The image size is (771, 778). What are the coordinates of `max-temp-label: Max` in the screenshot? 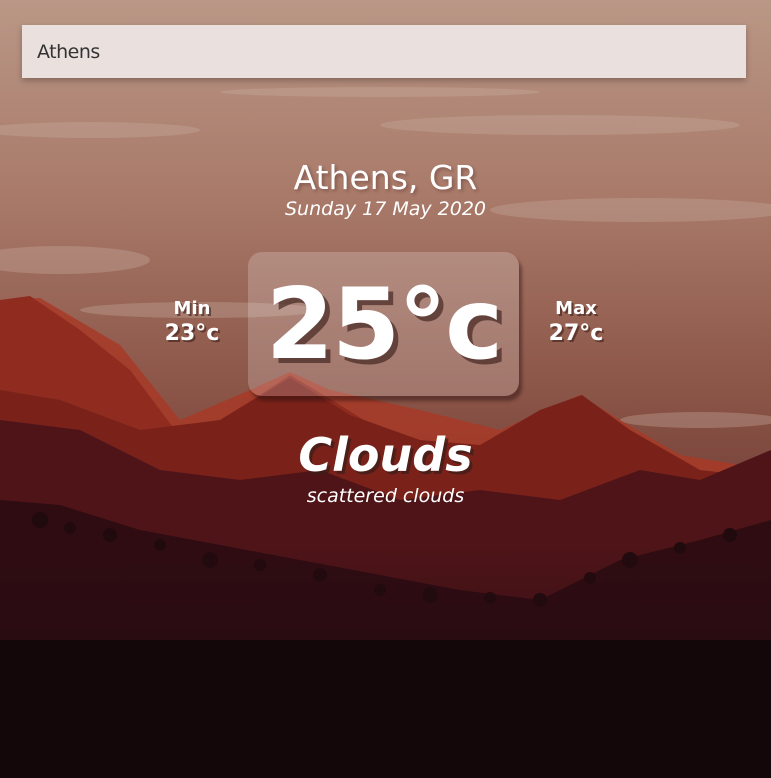 It's located at (576, 308).